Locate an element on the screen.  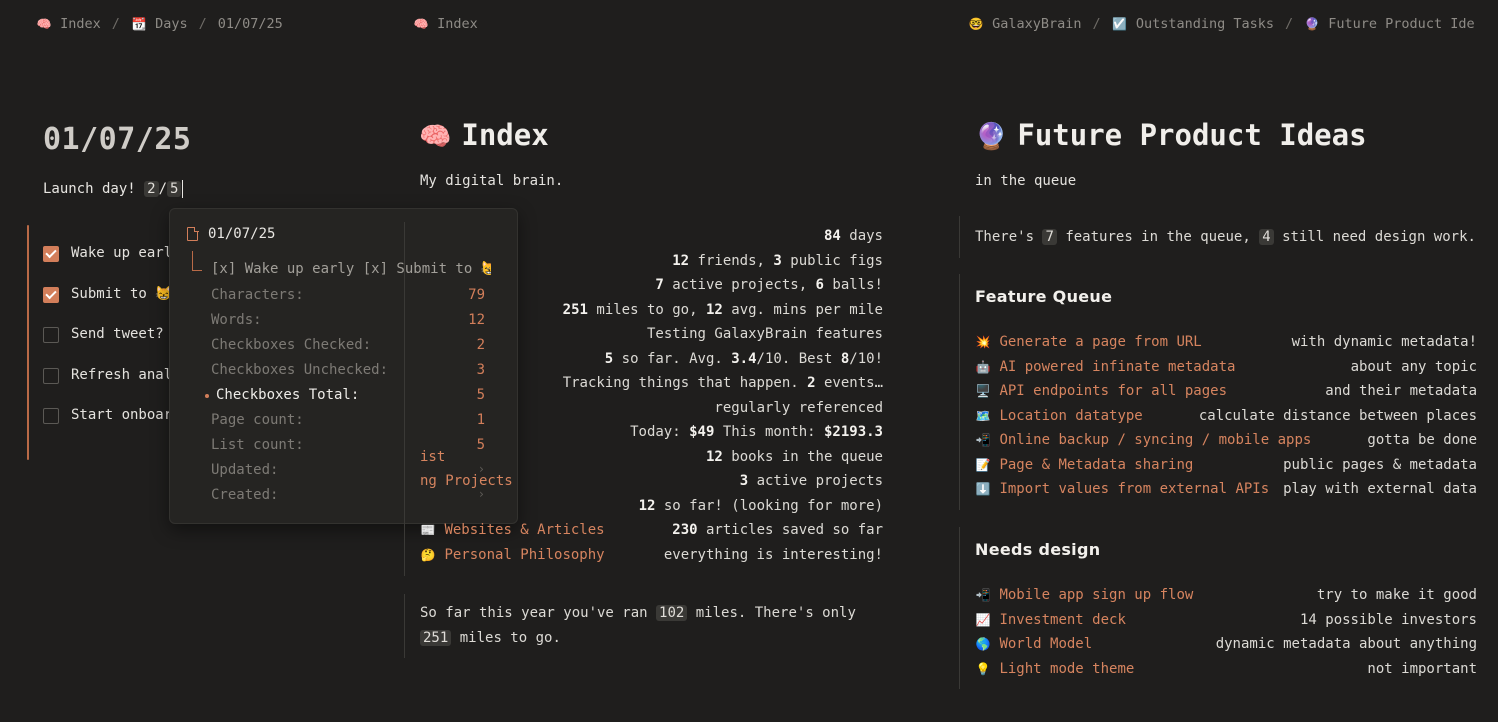
future-title-text: Future Product Ideas is located at coordinates (1192, 135).